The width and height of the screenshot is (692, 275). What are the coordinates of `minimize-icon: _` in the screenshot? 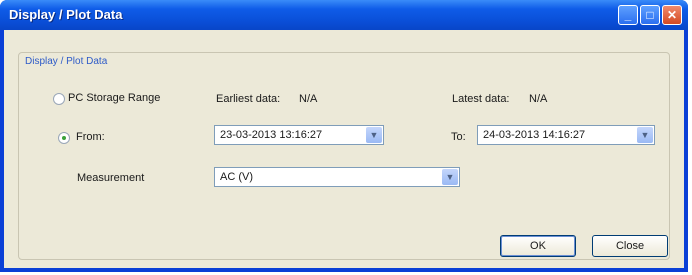 It's located at (628, 15).